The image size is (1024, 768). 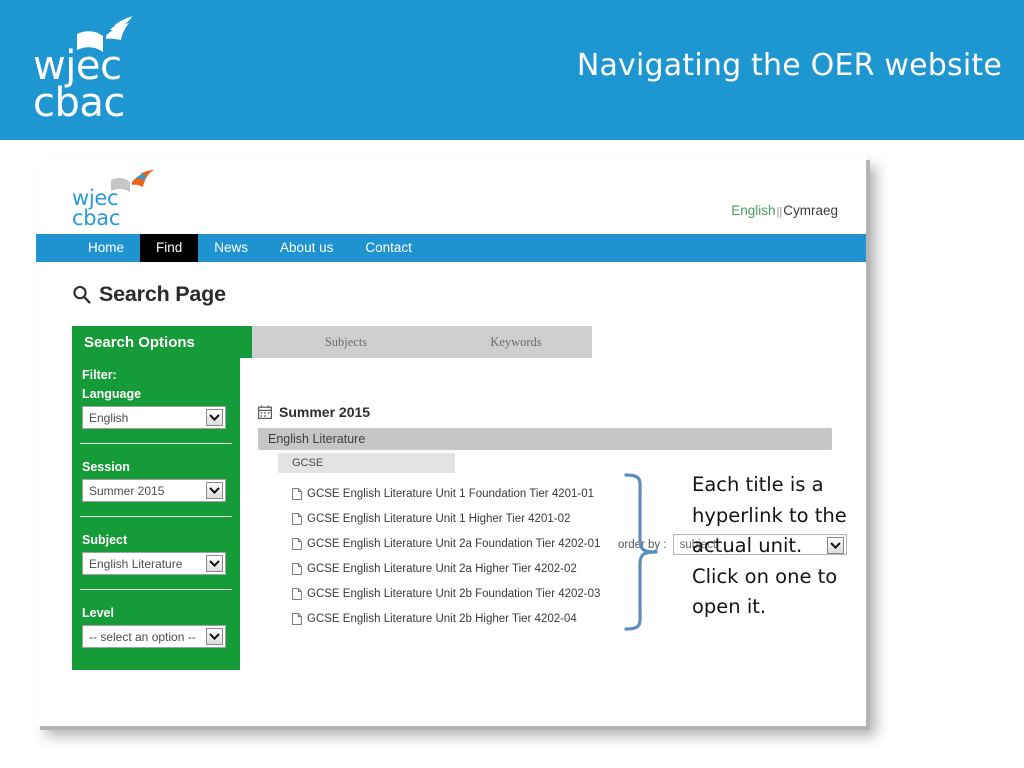 What do you see at coordinates (169, 248) in the screenshot?
I see `nav-item-find: Find` at bounding box center [169, 248].